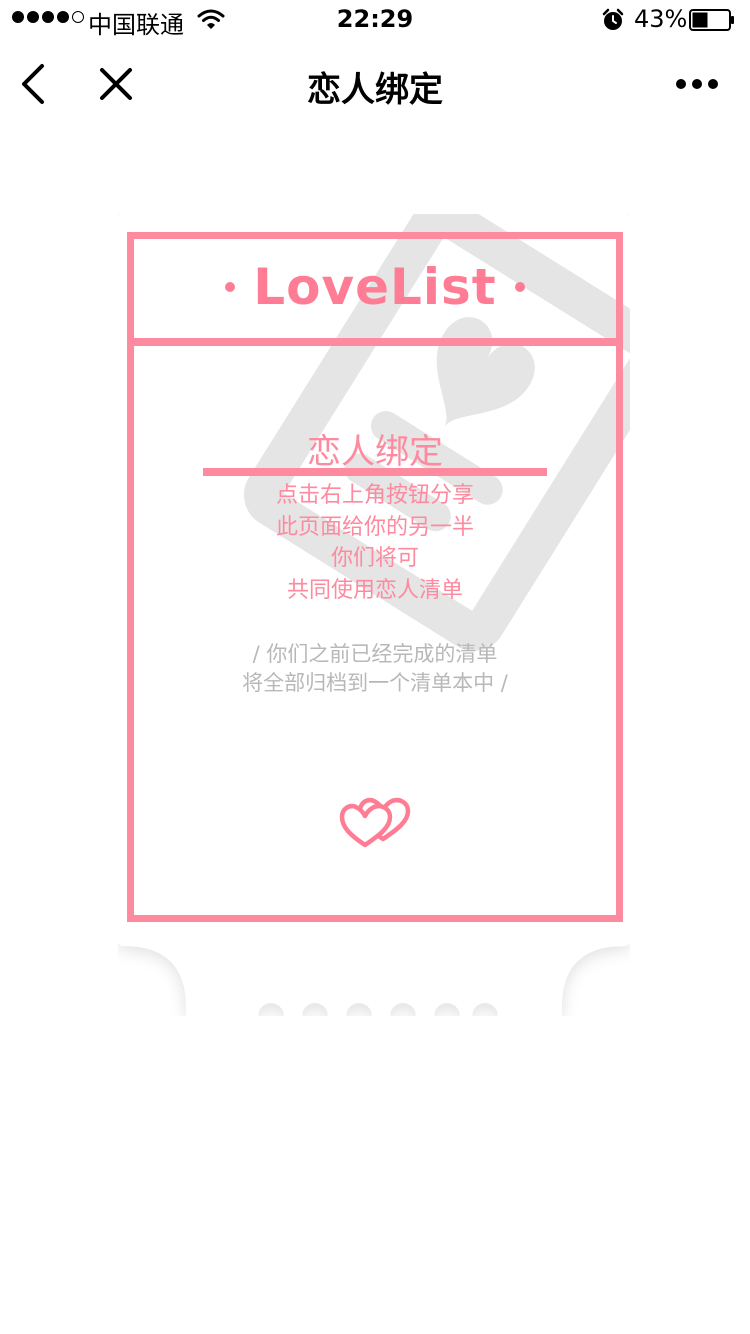  Describe the element at coordinates (613, 19) in the screenshot. I see `alarm-icon` at that location.